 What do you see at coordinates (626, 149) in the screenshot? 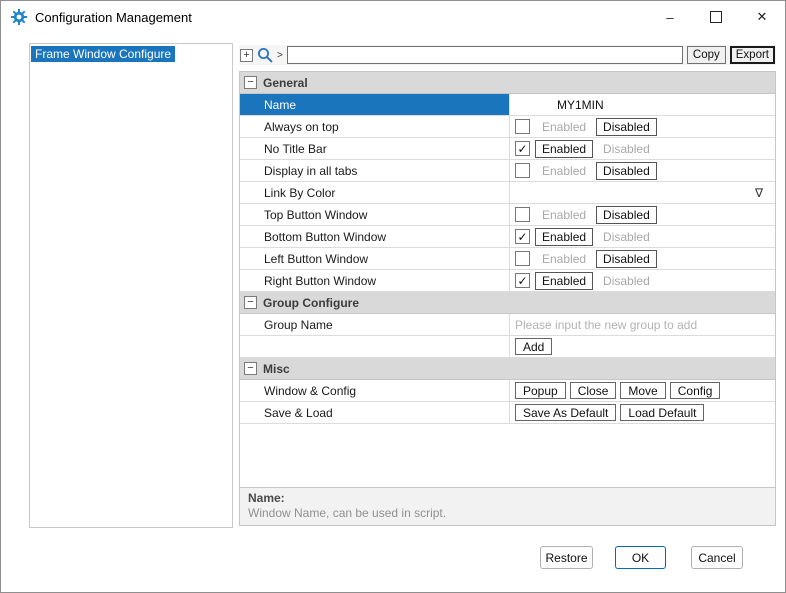
I see `no-title-bar-disabled-option: Disabled` at bounding box center [626, 149].